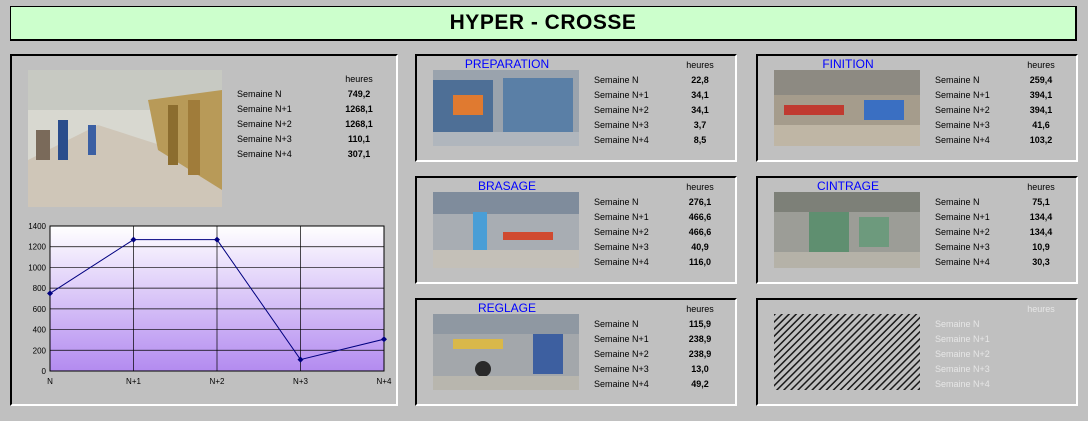 This screenshot has width=1088, height=421. Describe the element at coordinates (847, 352) in the screenshot. I see `hatched-placeholder` at that location.